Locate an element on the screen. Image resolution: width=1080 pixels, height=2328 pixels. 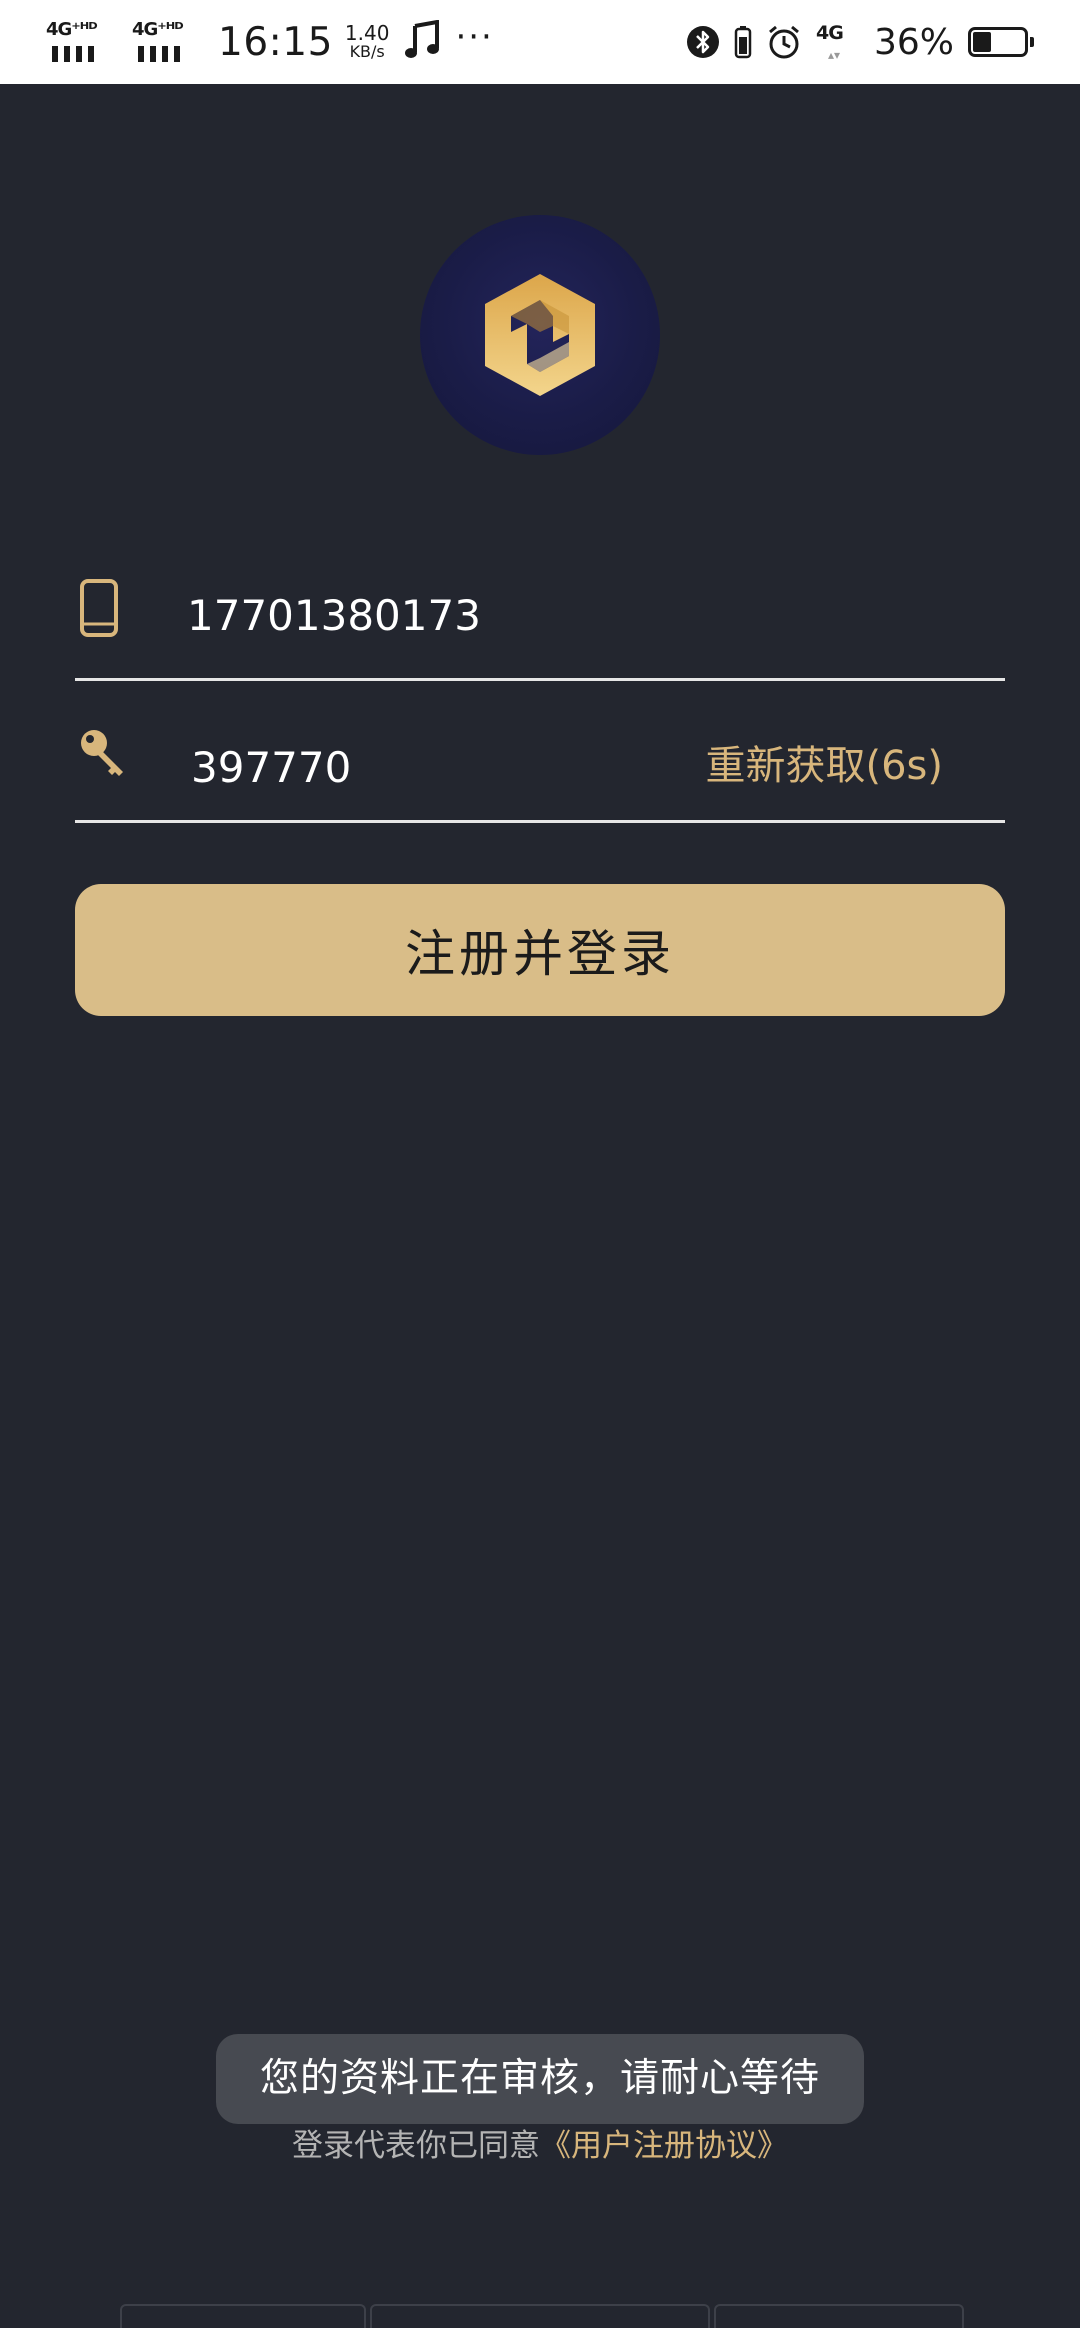
agreement-prefix: 登录代表你已同意 is located at coordinates (416, 2146).